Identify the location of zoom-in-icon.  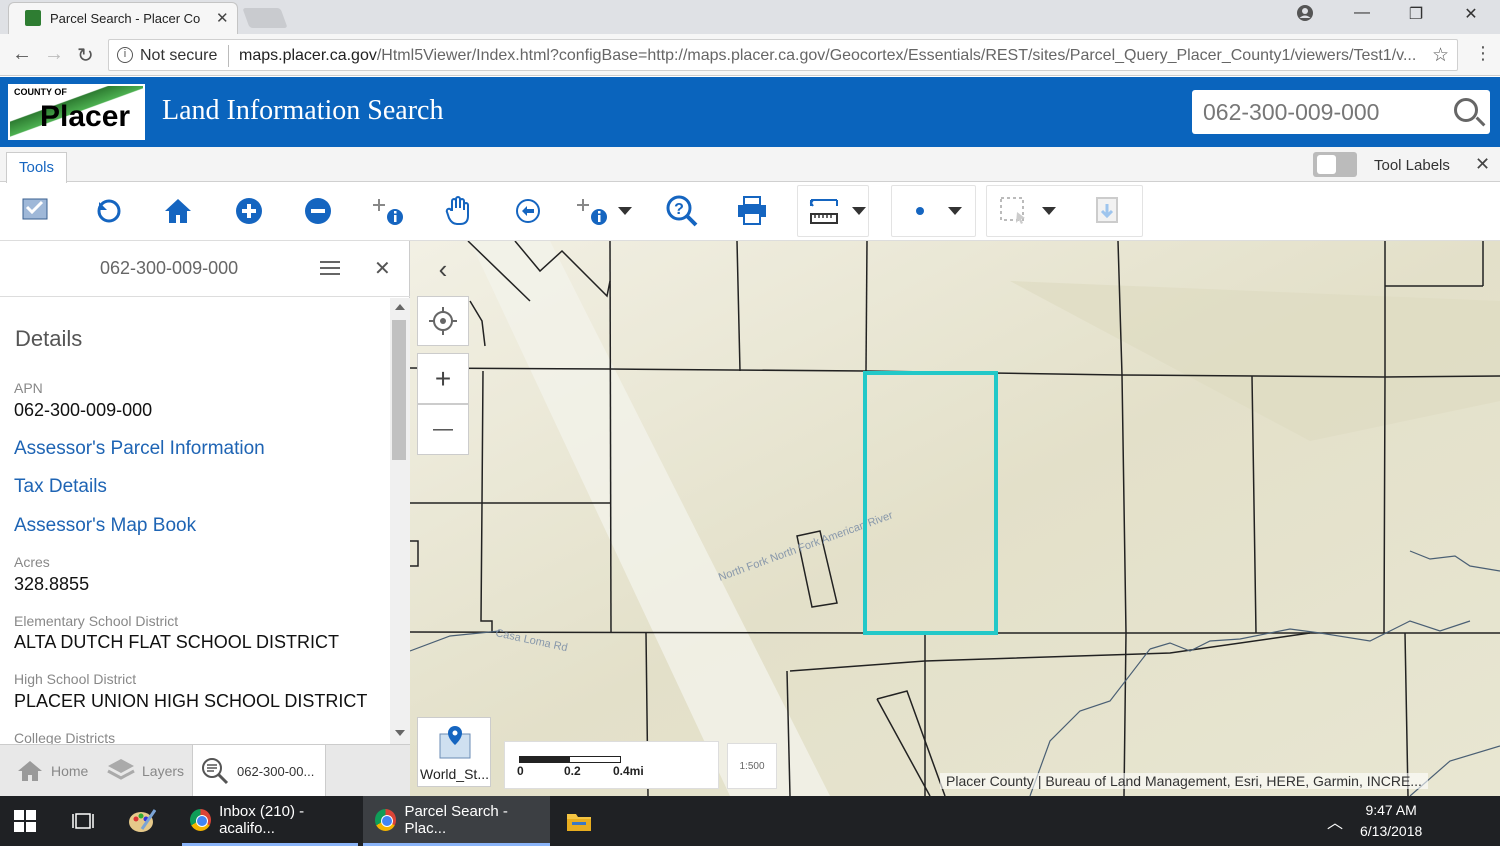
(249, 211).